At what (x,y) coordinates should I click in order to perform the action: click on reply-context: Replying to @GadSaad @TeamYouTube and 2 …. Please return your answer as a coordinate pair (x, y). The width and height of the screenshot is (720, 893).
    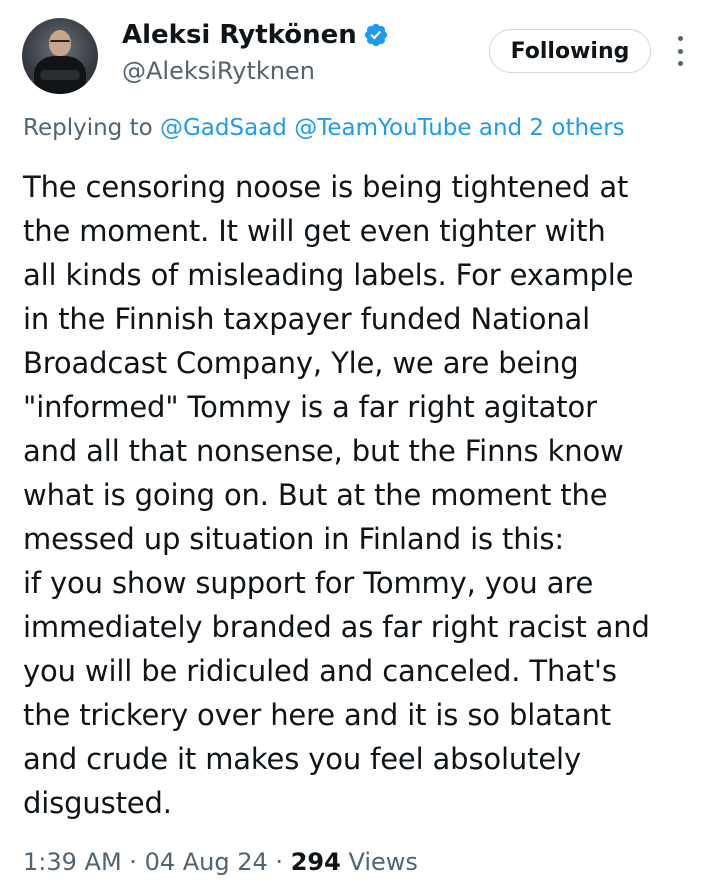
    Looking at the image, I should click on (363, 128).